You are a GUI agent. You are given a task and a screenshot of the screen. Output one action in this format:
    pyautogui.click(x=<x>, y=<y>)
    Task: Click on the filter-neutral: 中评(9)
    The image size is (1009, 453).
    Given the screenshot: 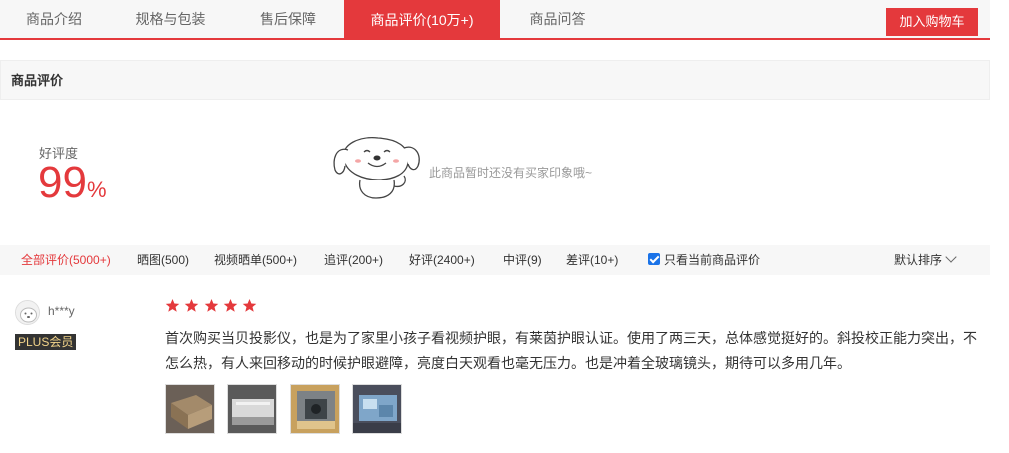 What is the action you would take?
    pyautogui.click(x=522, y=260)
    